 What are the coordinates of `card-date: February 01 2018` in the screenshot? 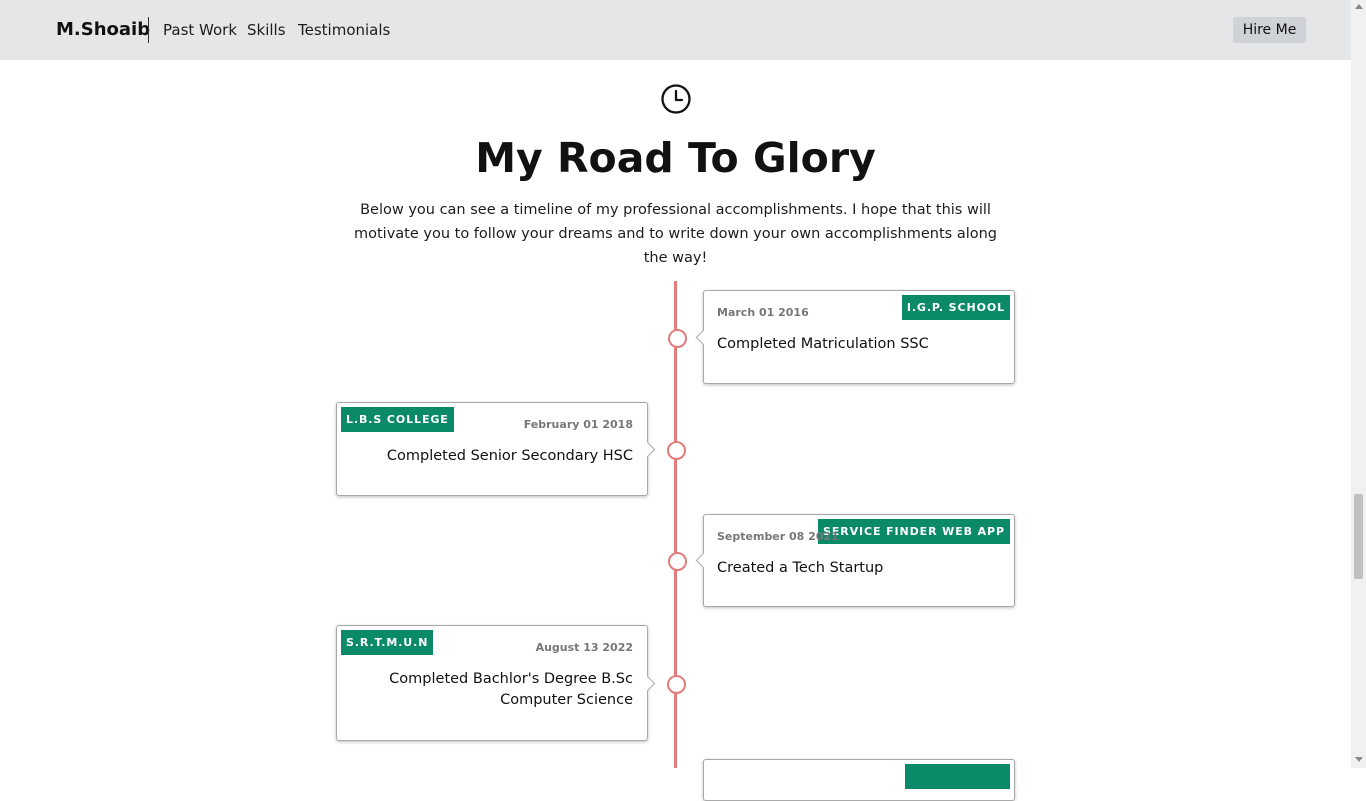 It's located at (578, 424).